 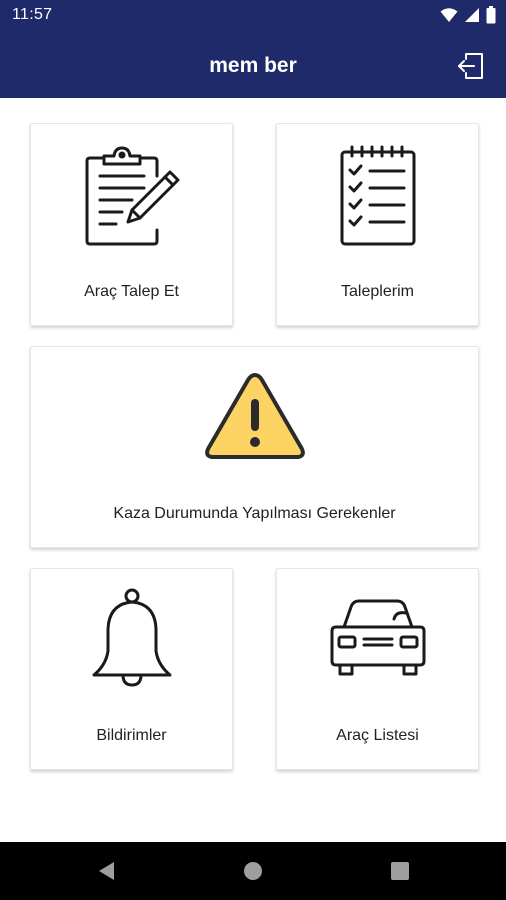 What do you see at coordinates (377, 637) in the screenshot?
I see `car-icon` at bounding box center [377, 637].